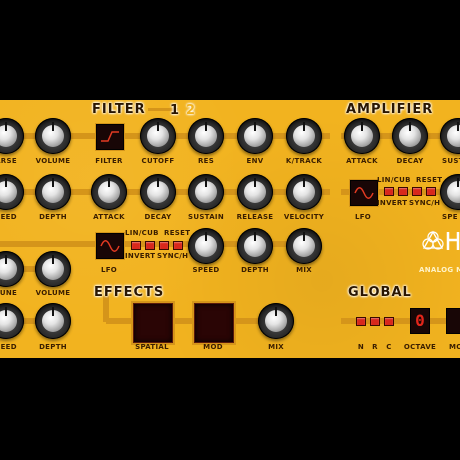 This screenshot has width=460, height=460. I want to click on filter-ktrack-label: K/TRACK, so click(304, 161).